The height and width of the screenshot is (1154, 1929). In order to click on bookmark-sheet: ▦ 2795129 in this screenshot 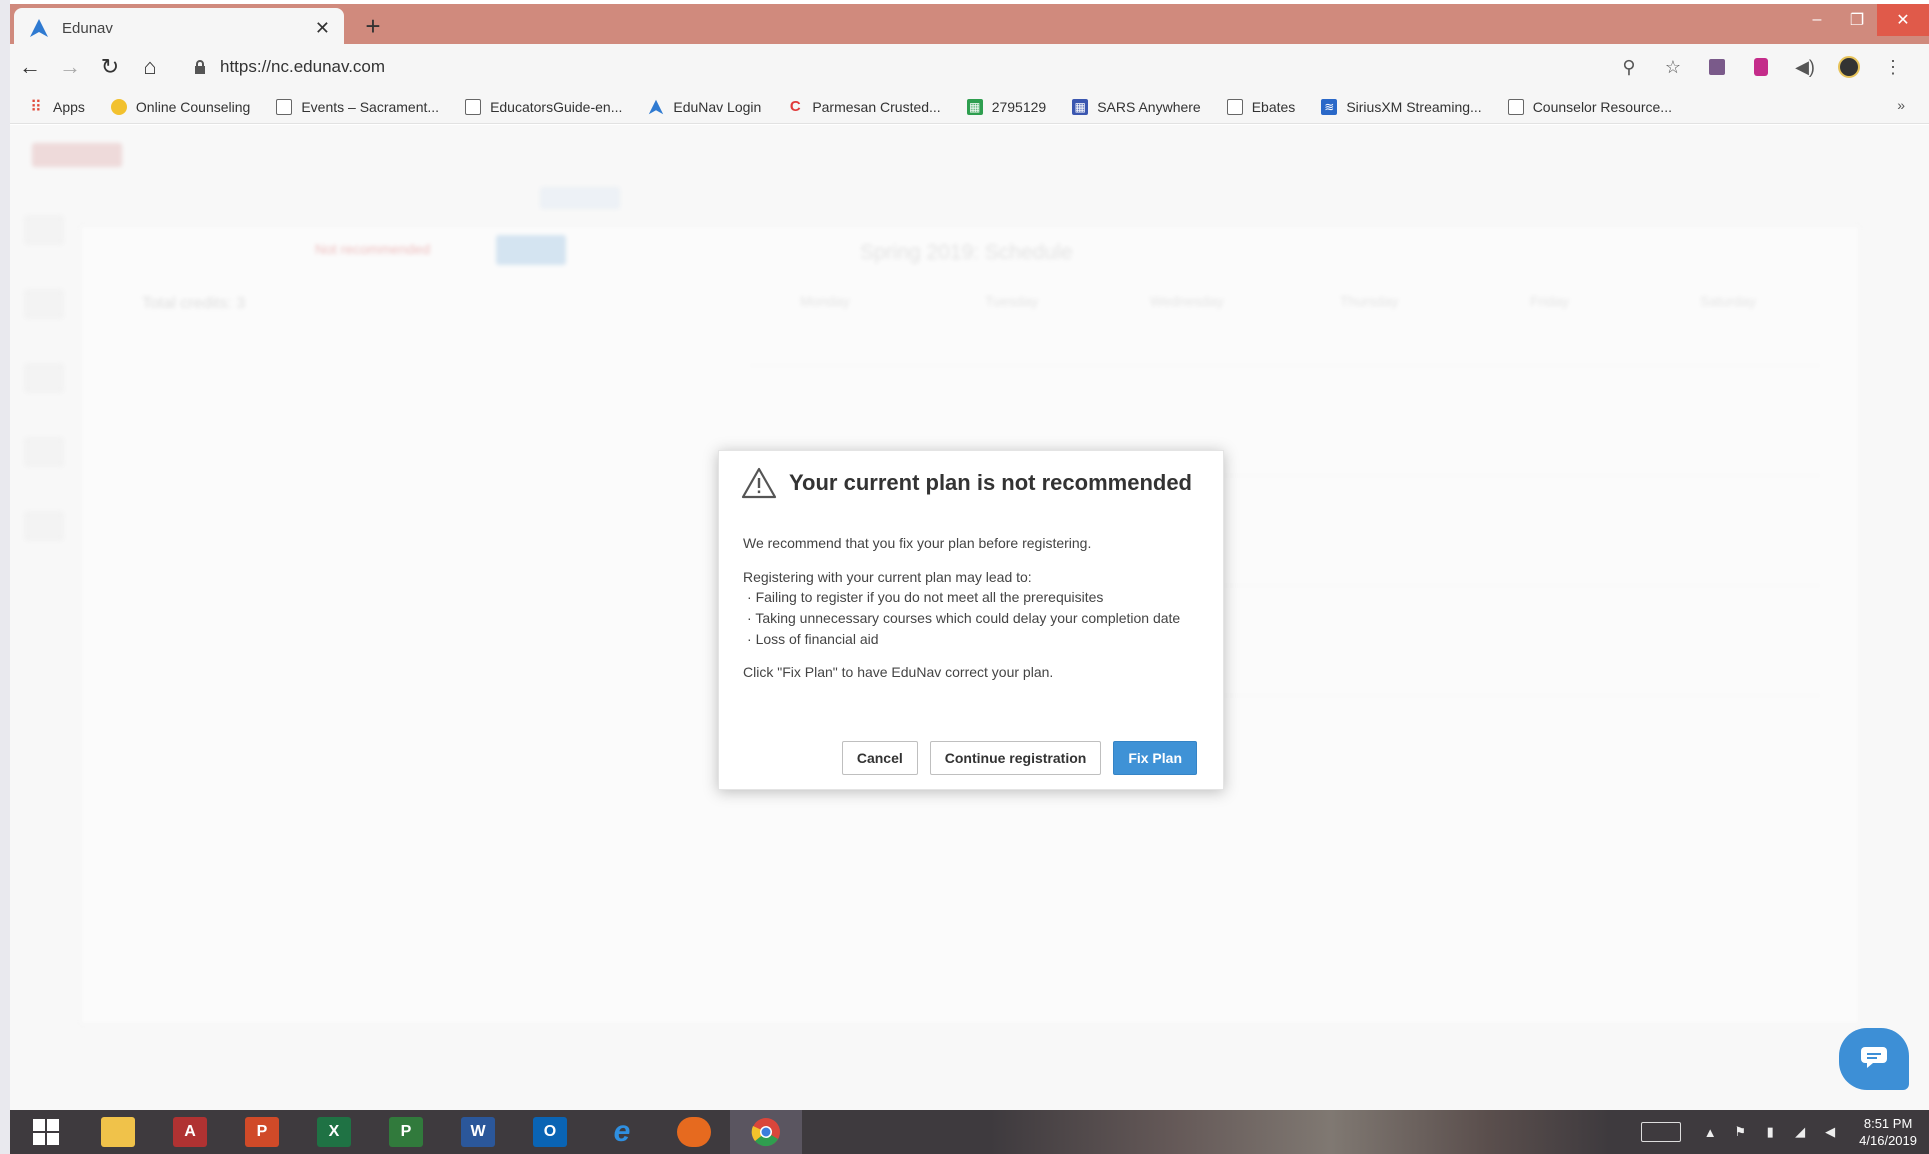, I will do `click(1006, 106)`.